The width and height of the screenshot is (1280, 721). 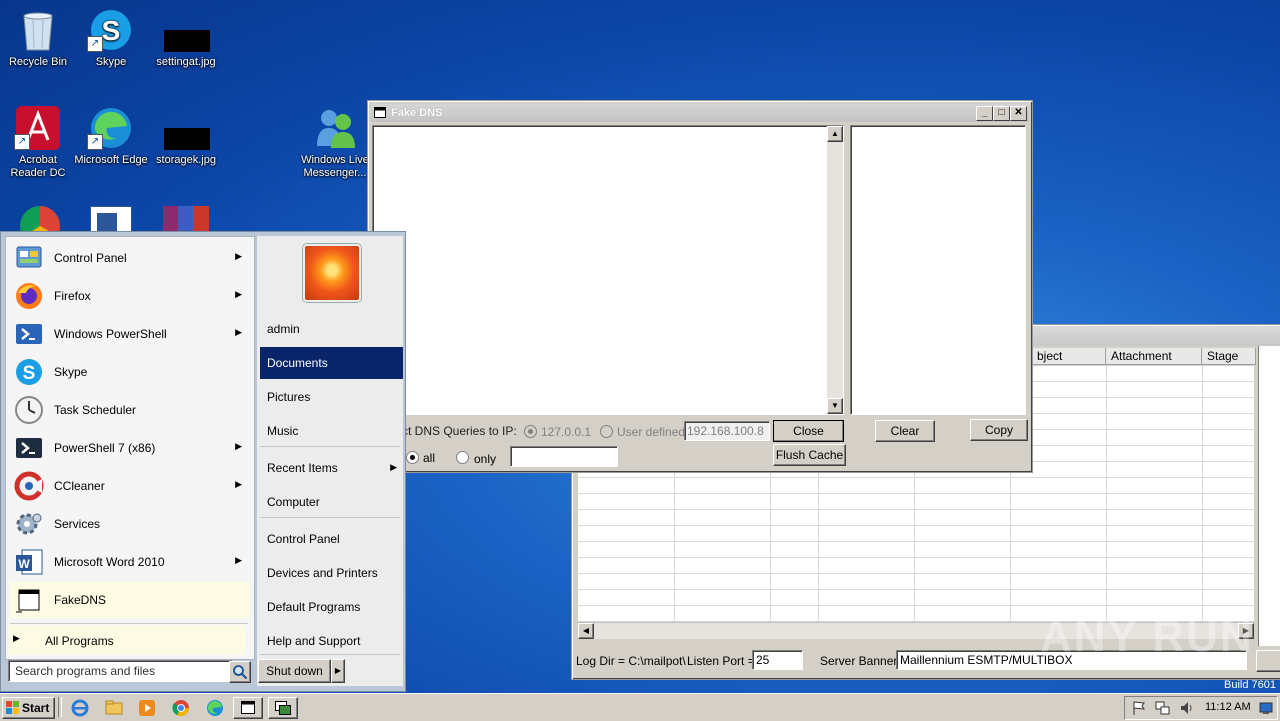 What do you see at coordinates (130, 524) in the screenshot?
I see `start-item-services: Services` at bounding box center [130, 524].